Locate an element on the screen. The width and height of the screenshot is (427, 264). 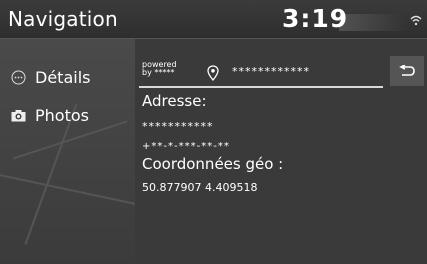
address-value: *********** is located at coordinates (178, 126).